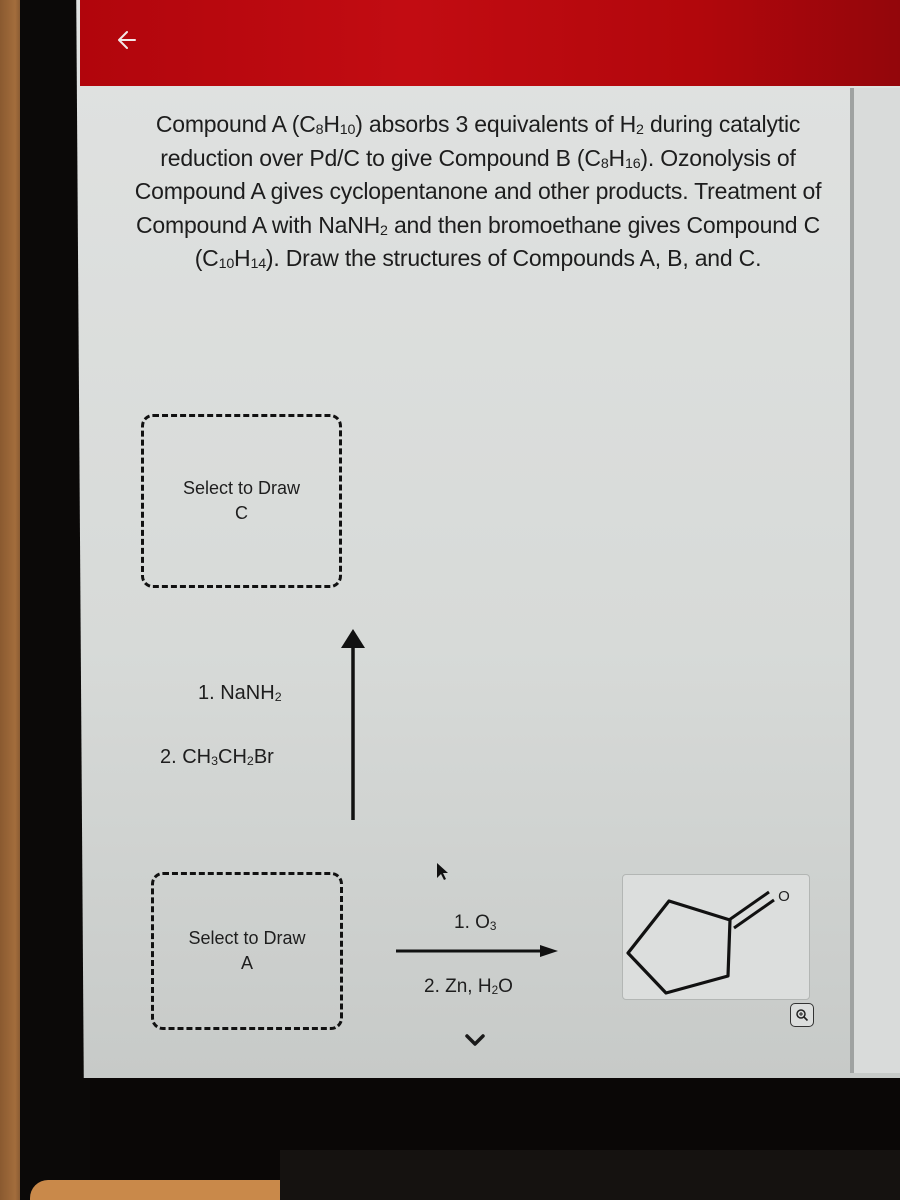 The width and height of the screenshot is (900, 1200). What do you see at coordinates (160, 1190) in the screenshot?
I see `desk-corner` at bounding box center [160, 1190].